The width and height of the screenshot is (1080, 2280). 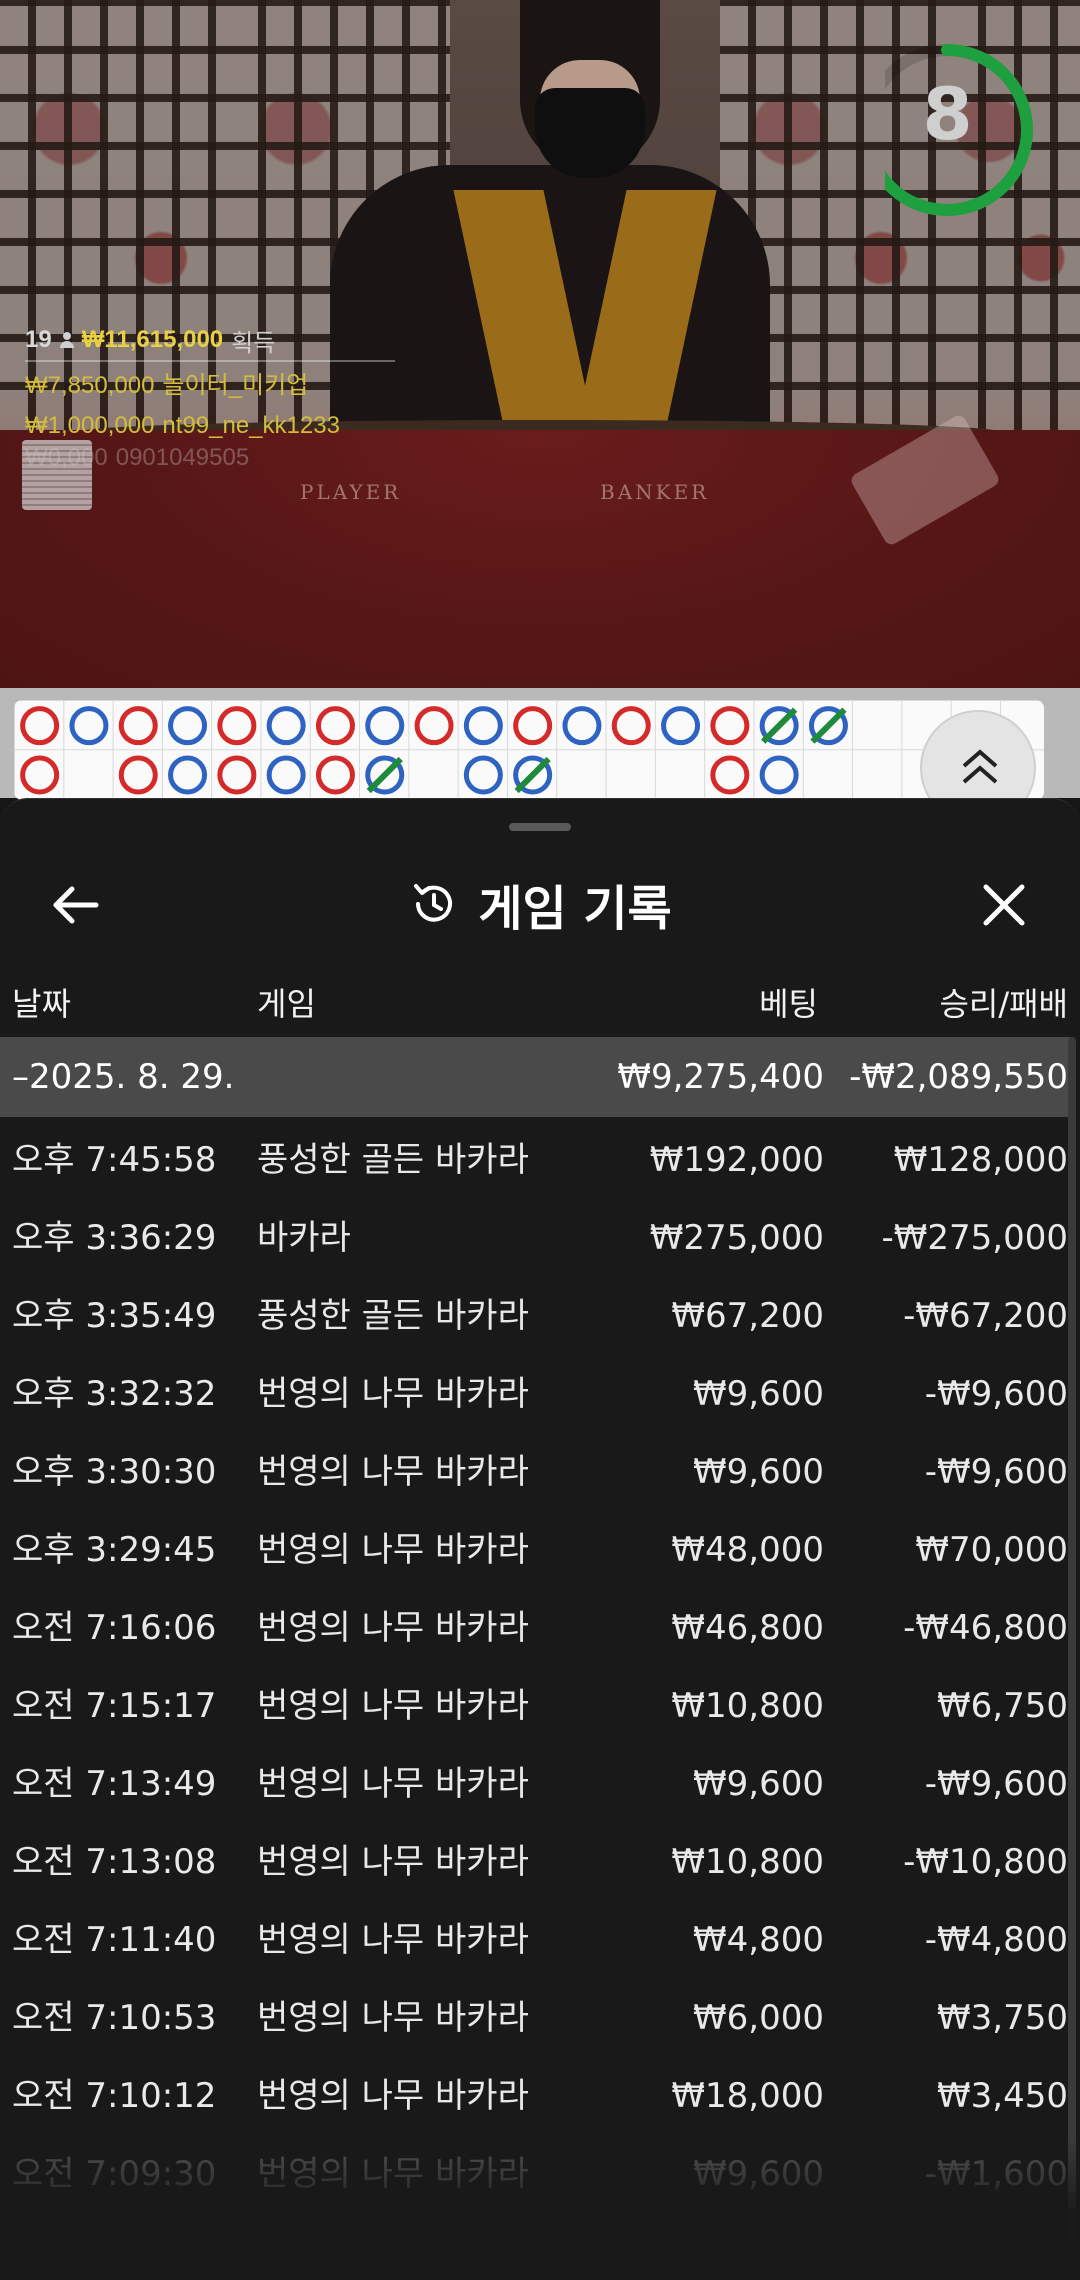 I want to click on timer-value: 8, so click(x=947, y=114).